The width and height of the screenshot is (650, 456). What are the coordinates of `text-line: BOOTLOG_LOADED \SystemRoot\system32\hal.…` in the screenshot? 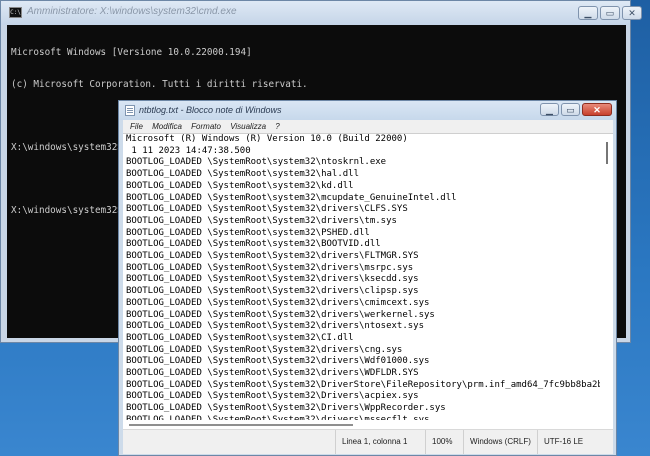 It's located at (242, 174).